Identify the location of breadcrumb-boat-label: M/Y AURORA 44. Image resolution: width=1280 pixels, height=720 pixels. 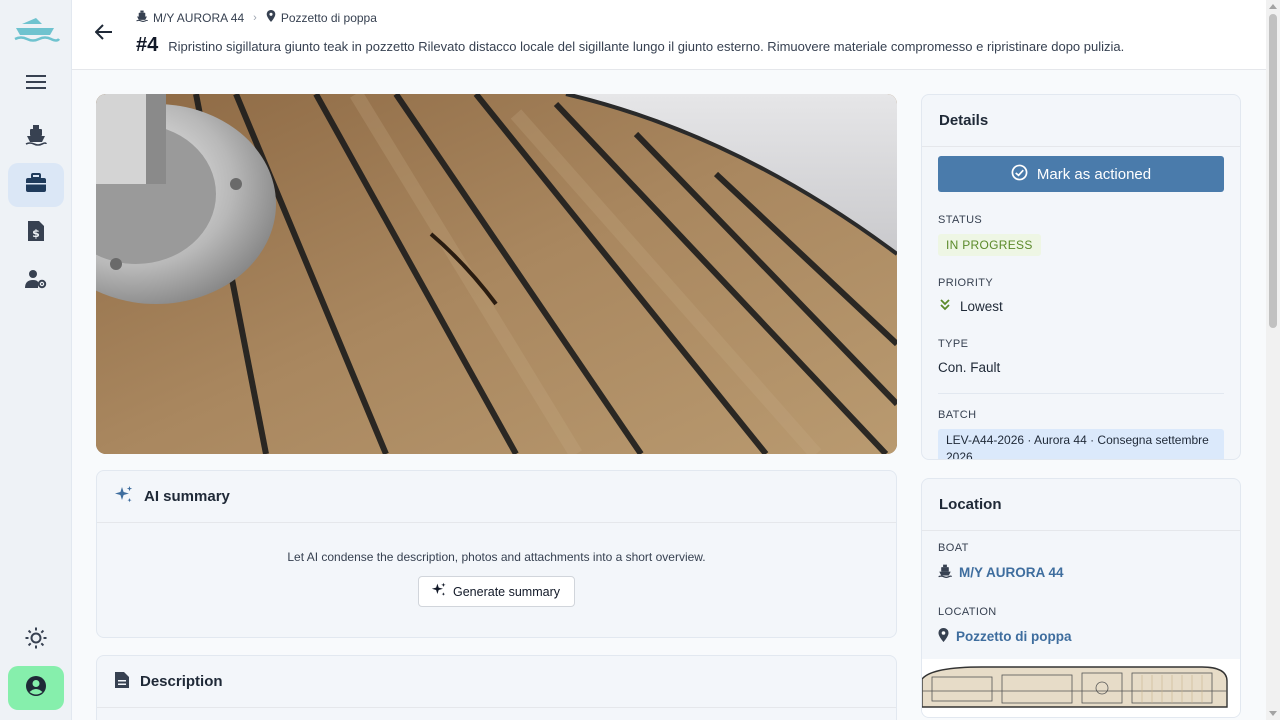
(199, 17).